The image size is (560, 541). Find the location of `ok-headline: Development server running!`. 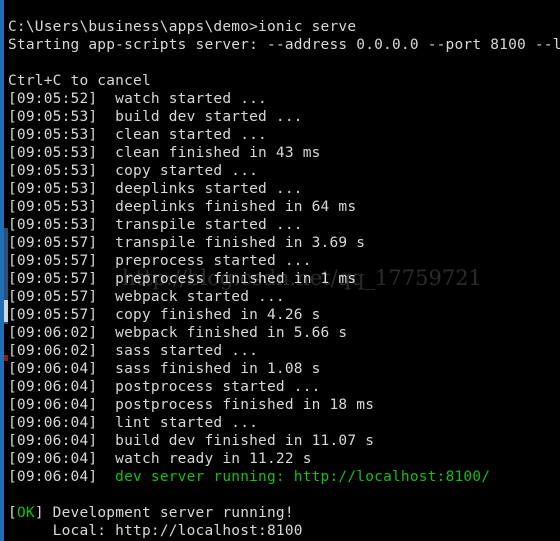

ok-headline: Development server running! is located at coordinates (168, 513).